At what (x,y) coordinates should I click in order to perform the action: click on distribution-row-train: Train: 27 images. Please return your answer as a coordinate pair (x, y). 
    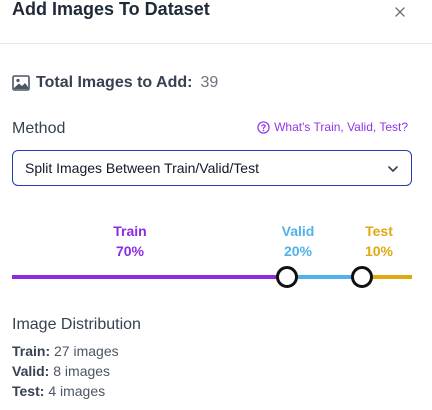
    Looking at the image, I should click on (65, 351).